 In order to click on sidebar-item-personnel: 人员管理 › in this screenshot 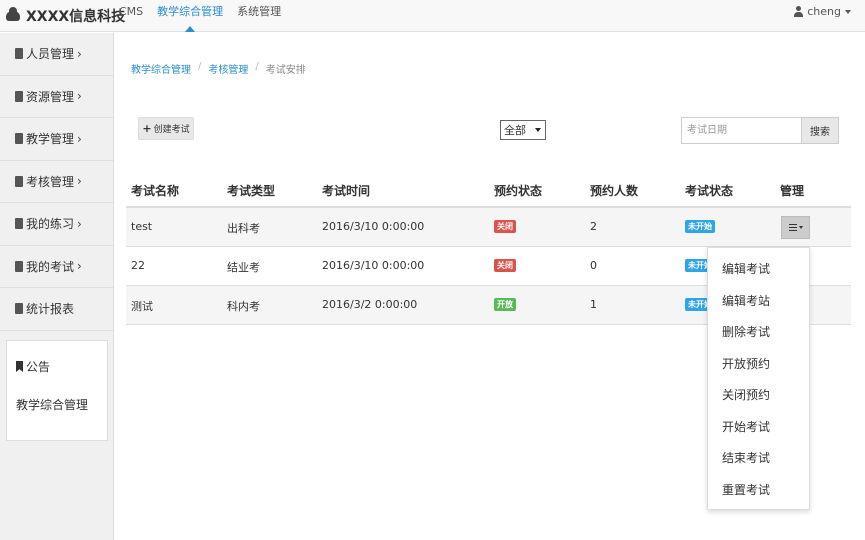, I will do `click(56, 54)`.